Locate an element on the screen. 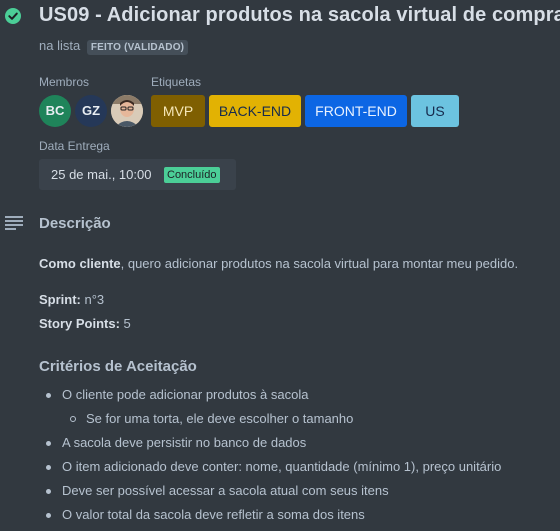 This screenshot has width=560, height=531. due-status-badge: Concluído is located at coordinates (192, 175).